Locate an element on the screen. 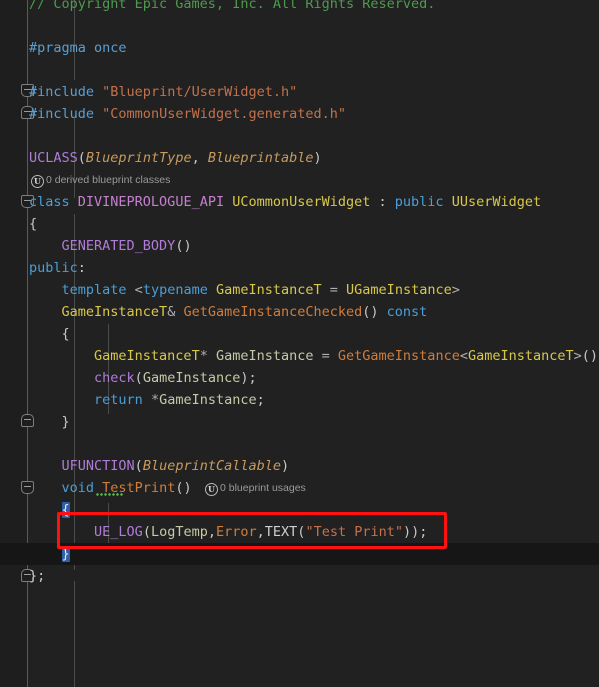 The height and width of the screenshot is (687, 599). class-keyword: class is located at coordinates (49, 202).